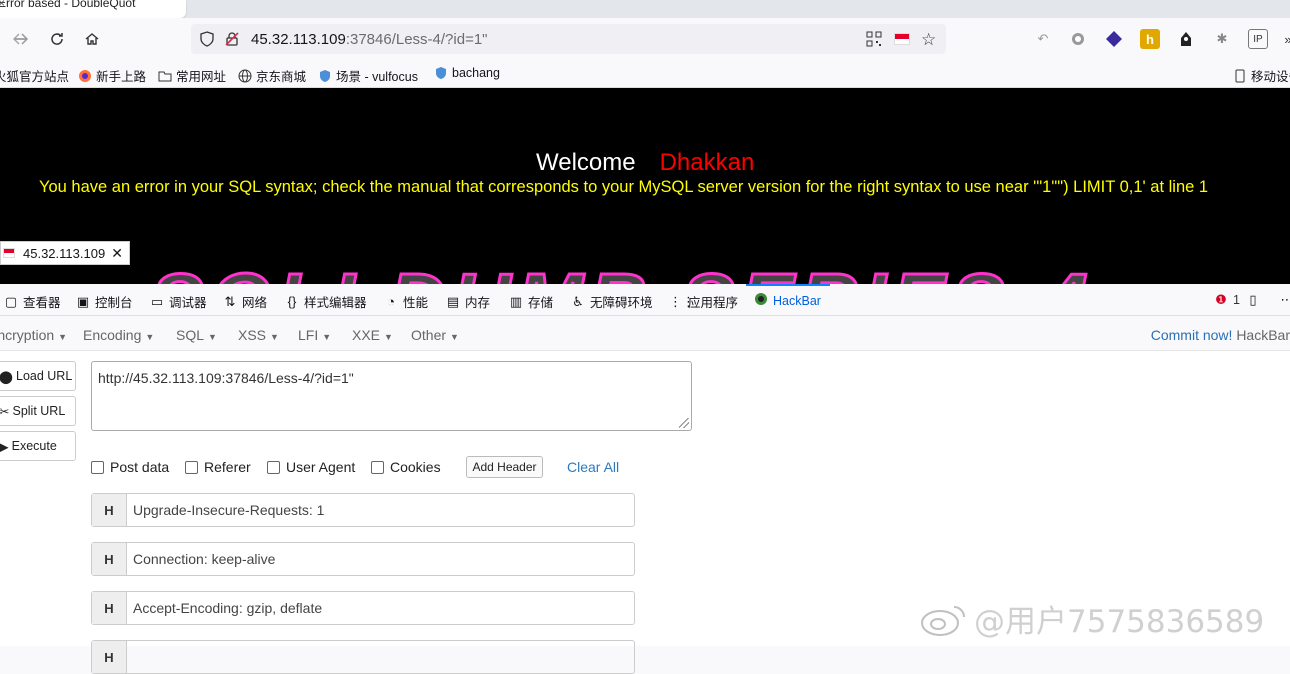  What do you see at coordinates (11, 301) in the screenshot?
I see `inspector-icon: ▢` at bounding box center [11, 301].